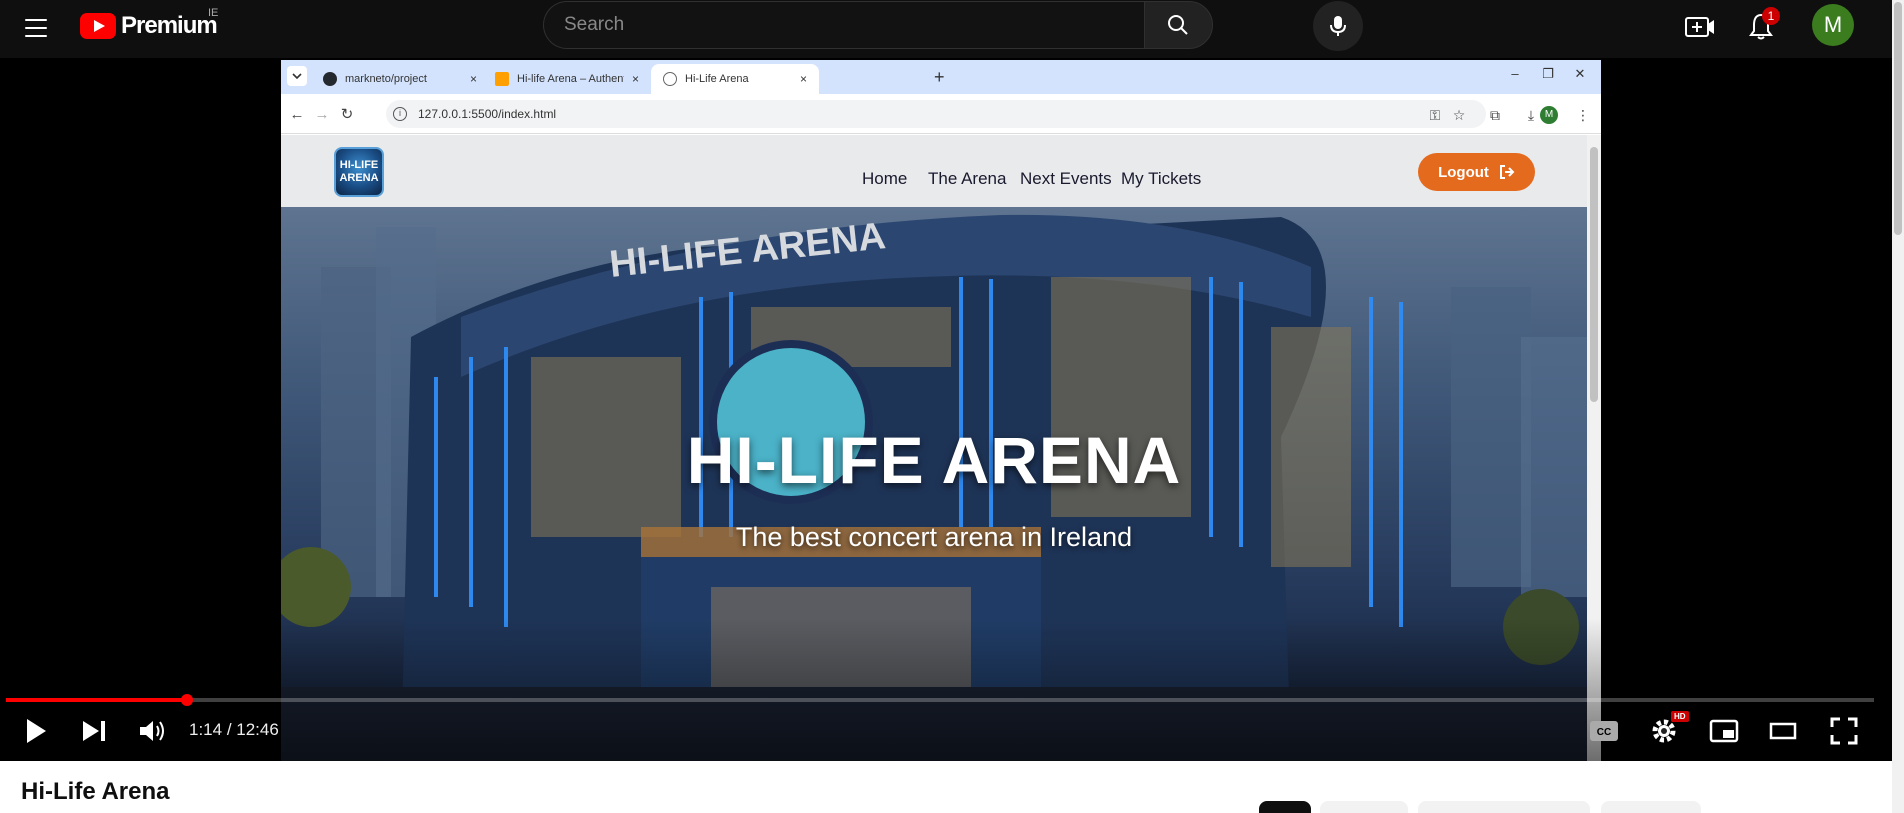 This screenshot has width=1904, height=813. What do you see at coordinates (717, 79) in the screenshot?
I see `tab-title: Hi-Life Arena` at bounding box center [717, 79].